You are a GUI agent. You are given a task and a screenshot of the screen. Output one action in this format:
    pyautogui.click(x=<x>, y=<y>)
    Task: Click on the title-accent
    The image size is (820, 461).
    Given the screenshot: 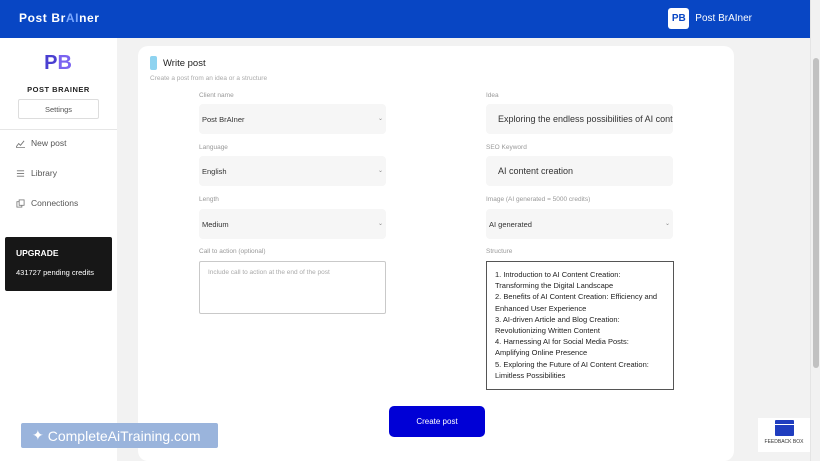 What is the action you would take?
    pyautogui.click(x=153, y=63)
    